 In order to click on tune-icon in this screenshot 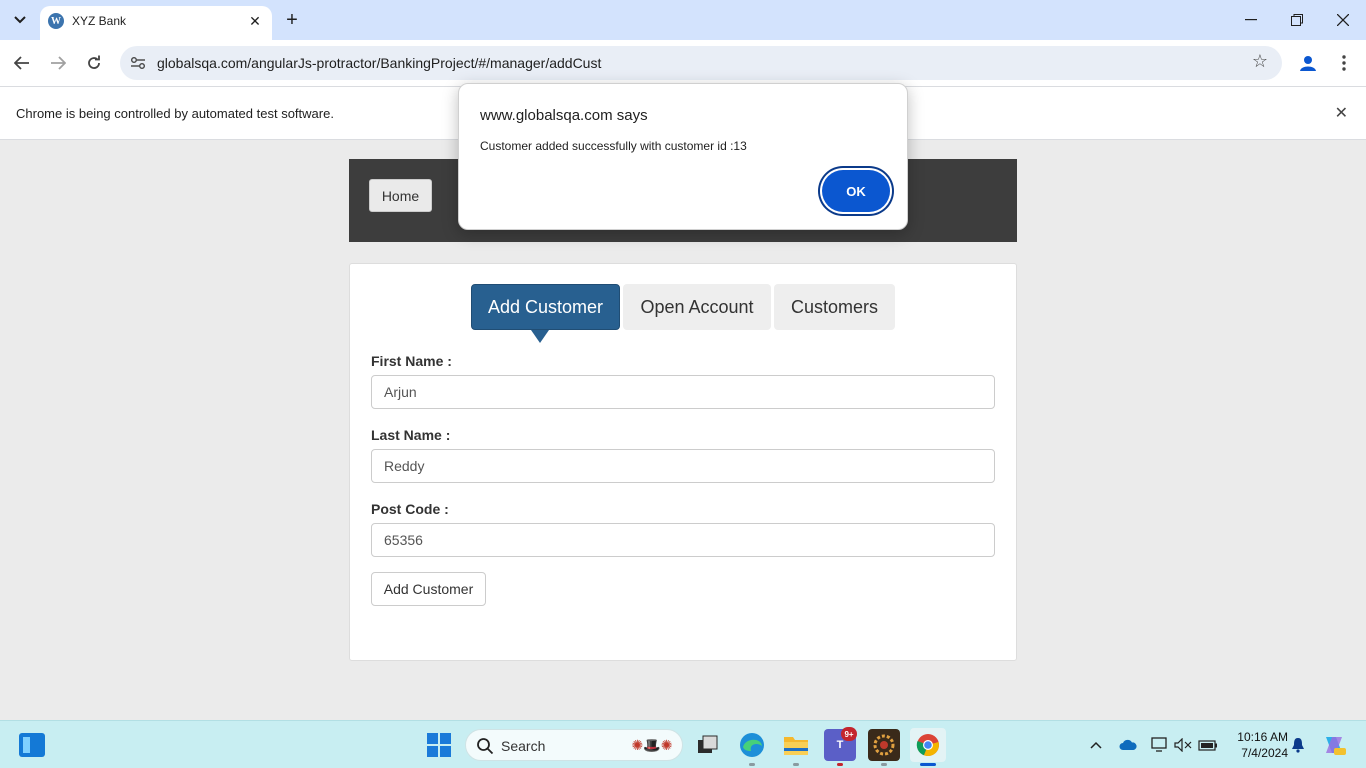, I will do `click(138, 63)`.